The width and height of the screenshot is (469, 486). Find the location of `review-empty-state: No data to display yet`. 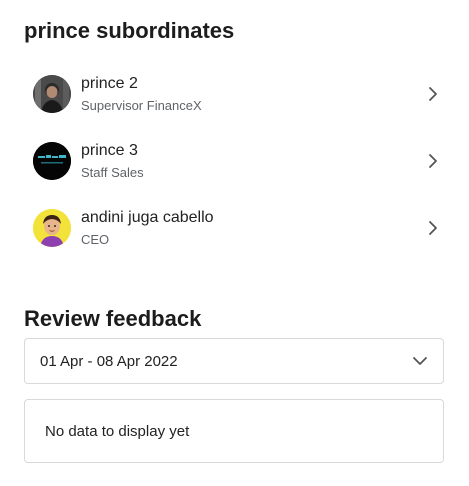

review-empty-state: No data to display yet is located at coordinates (234, 431).